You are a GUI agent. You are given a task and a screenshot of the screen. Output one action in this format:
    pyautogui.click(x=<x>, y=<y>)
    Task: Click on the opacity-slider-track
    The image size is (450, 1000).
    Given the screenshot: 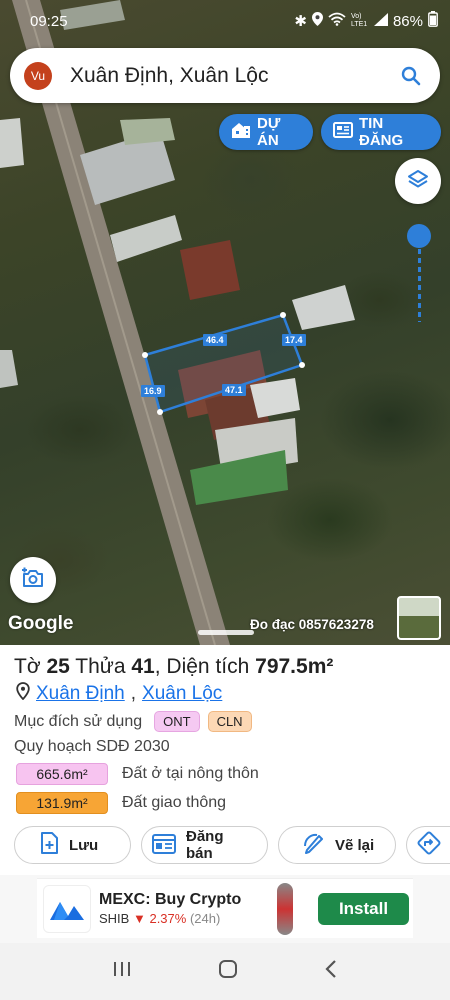 What is the action you would take?
    pyautogui.click(x=419, y=281)
    